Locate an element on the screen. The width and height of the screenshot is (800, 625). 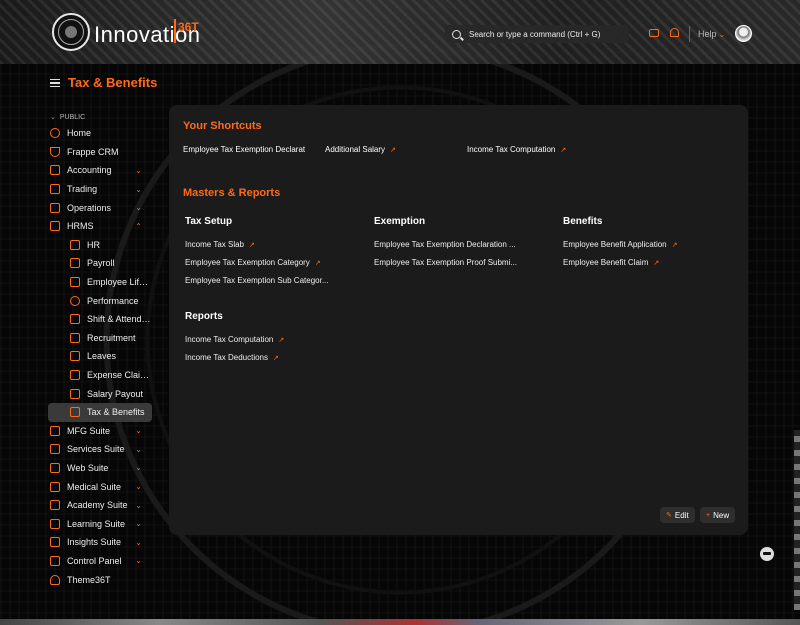
hamburger-menu-icon is located at coordinates (55, 82).